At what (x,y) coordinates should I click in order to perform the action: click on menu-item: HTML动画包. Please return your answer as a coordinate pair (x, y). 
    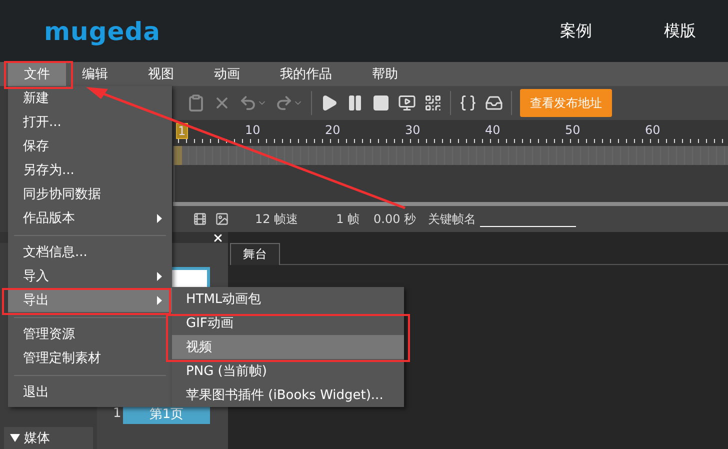
    Looking at the image, I should click on (288, 299).